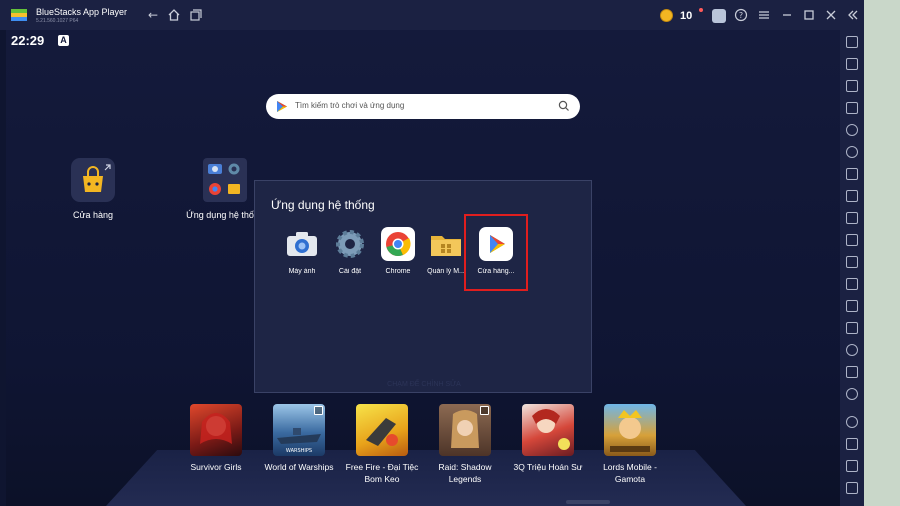  Describe the element at coordinates (153, 15) in the screenshot. I see `back-icon: ←` at that location.